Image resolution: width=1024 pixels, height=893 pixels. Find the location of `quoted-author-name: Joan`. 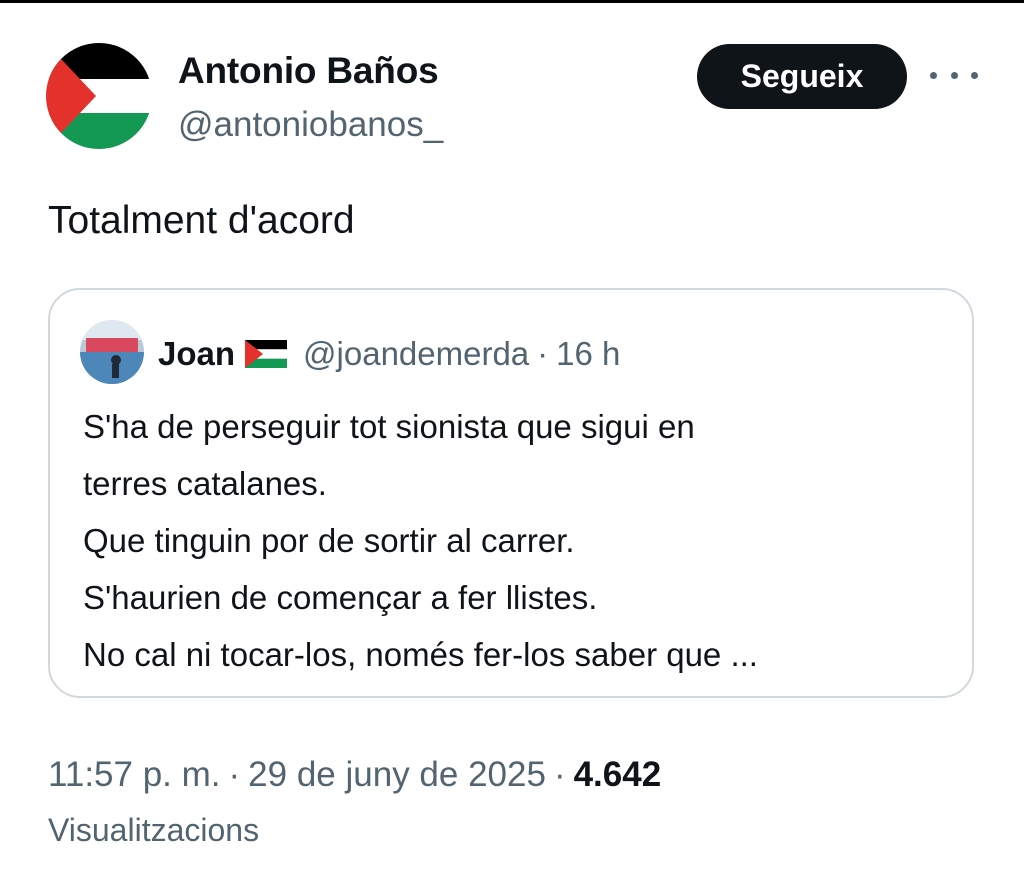

quoted-author-name: Joan is located at coordinates (196, 354).